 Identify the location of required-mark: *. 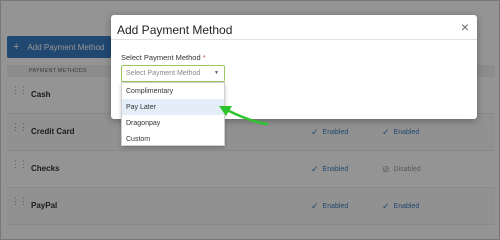
(204, 57).